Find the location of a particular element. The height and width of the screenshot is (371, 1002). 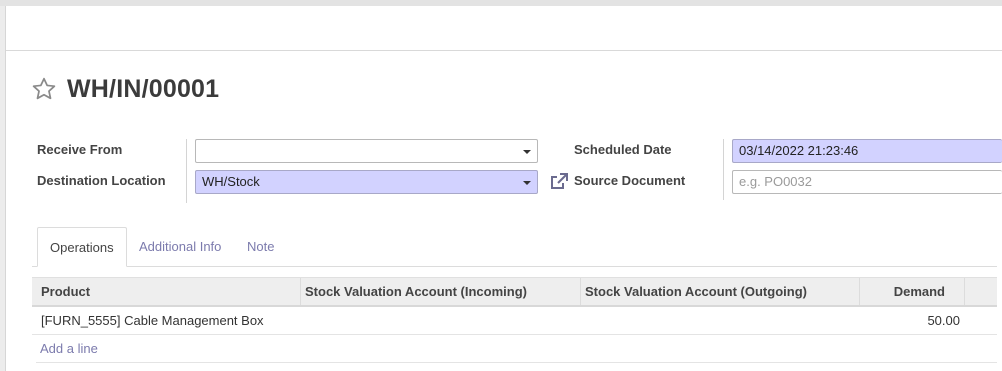

tab-additional-info: Additional Info is located at coordinates (180, 246).